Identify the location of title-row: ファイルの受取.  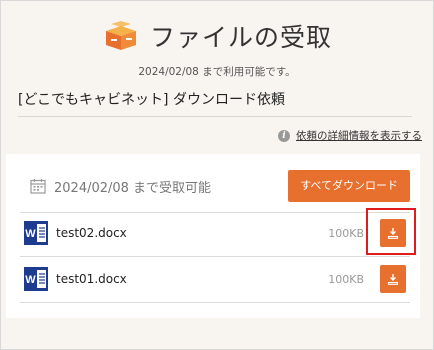
(217, 36).